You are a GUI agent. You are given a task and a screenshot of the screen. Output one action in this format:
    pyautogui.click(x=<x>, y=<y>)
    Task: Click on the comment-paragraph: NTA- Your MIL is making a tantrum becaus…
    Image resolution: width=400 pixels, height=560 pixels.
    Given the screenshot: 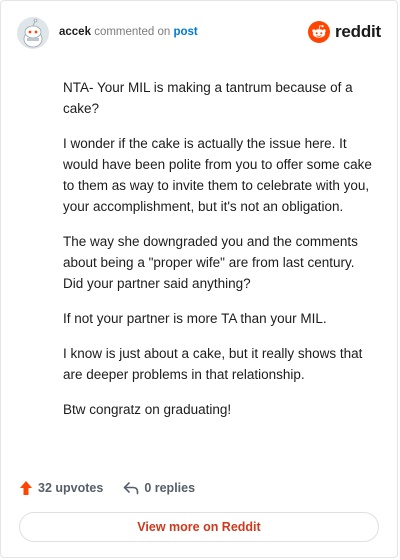 What is the action you would take?
    pyautogui.click(x=208, y=98)
    